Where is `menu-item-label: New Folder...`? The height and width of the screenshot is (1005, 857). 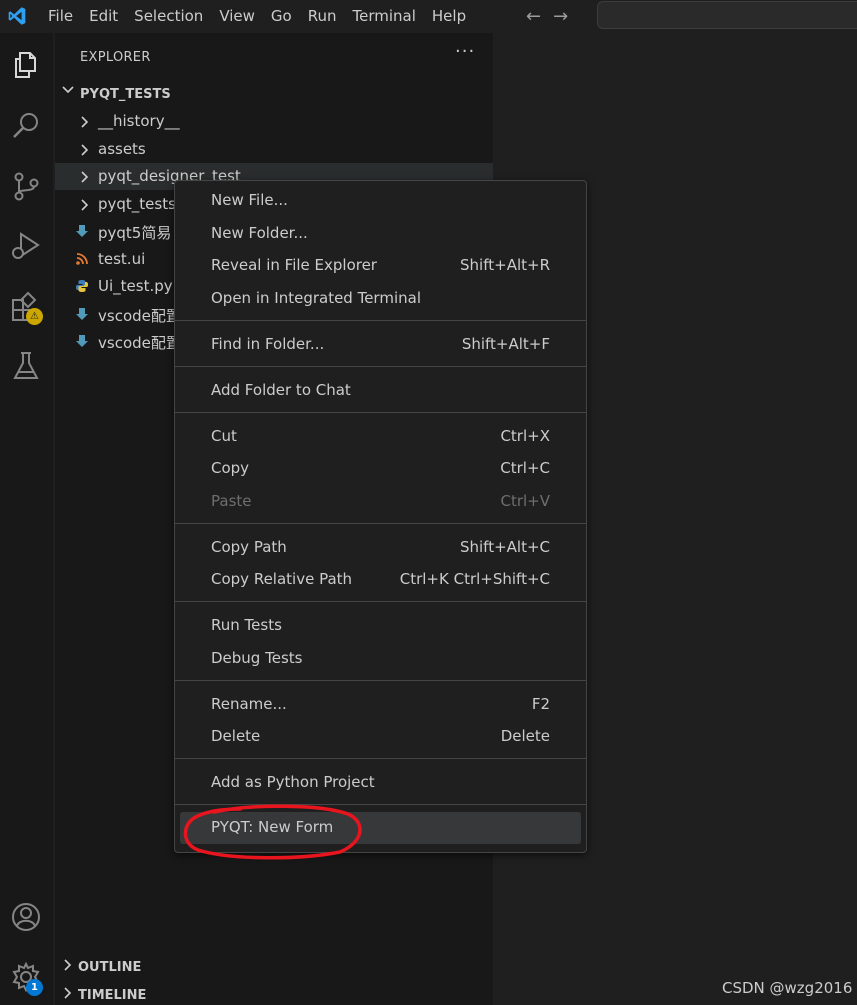
menu-item-label: New Folder... is located at coordinates (259, 233).